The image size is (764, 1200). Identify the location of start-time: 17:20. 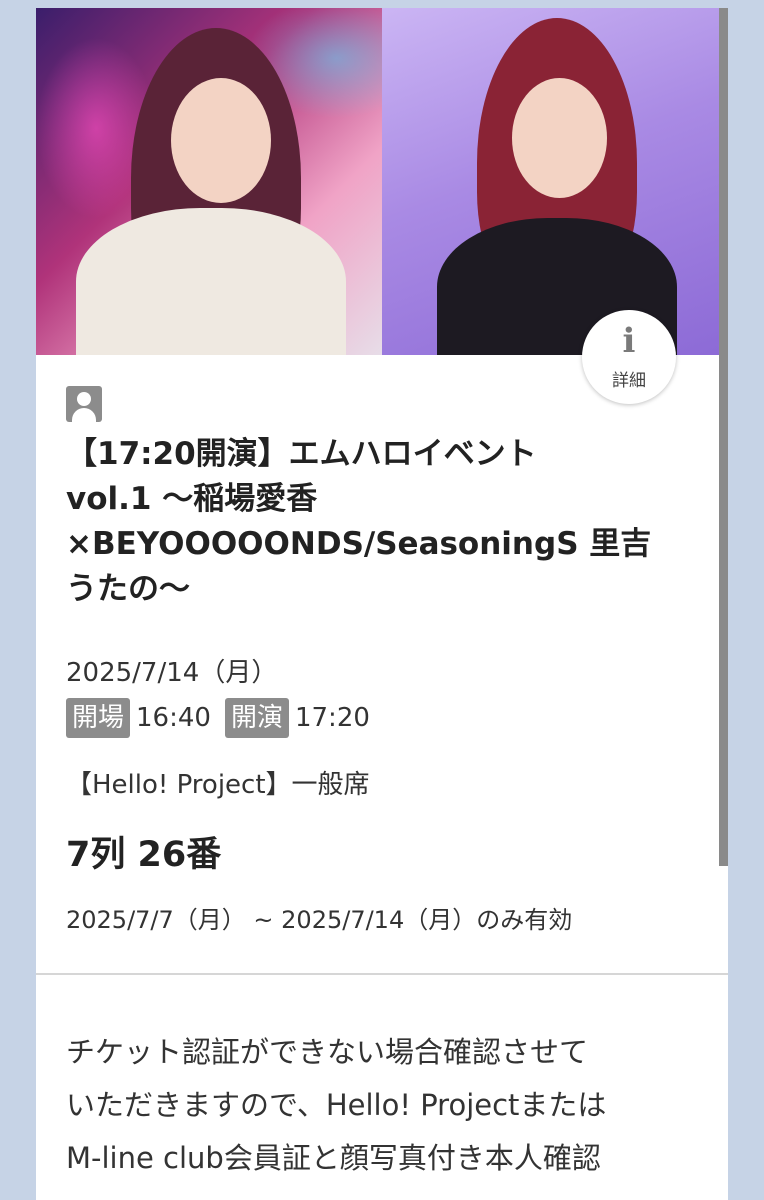
(332, 718).